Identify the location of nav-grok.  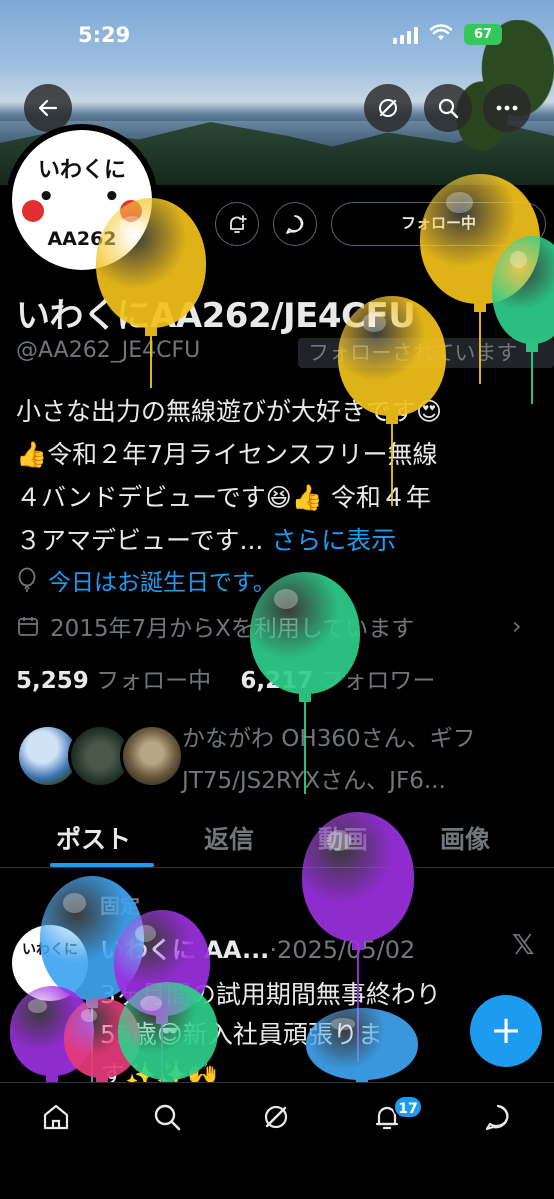
(276, 1121).